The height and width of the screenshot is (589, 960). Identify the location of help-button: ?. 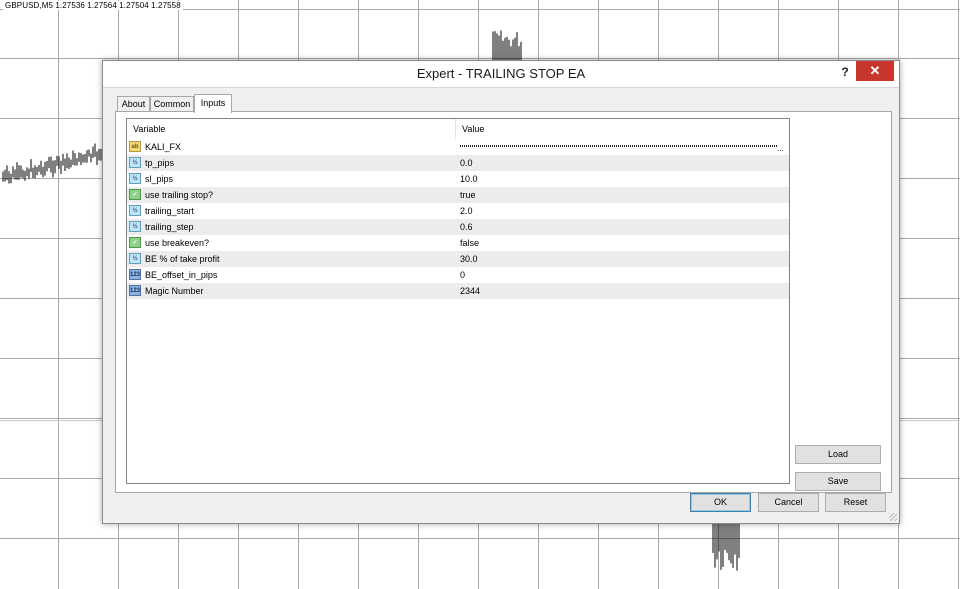
(845, 72).